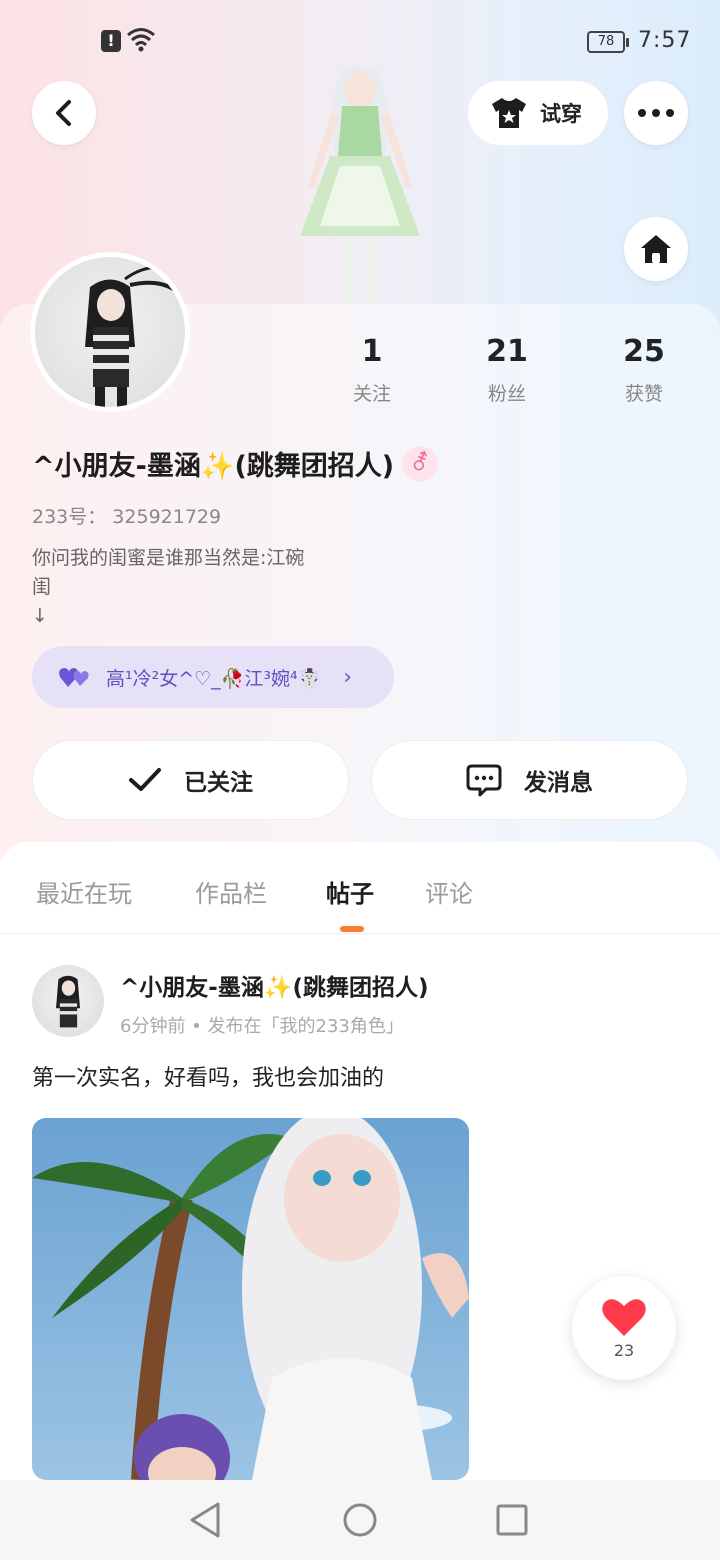 The height and width of the screenshot is (1560, 720). I want to click on tabs-divider, so click(360, 933).